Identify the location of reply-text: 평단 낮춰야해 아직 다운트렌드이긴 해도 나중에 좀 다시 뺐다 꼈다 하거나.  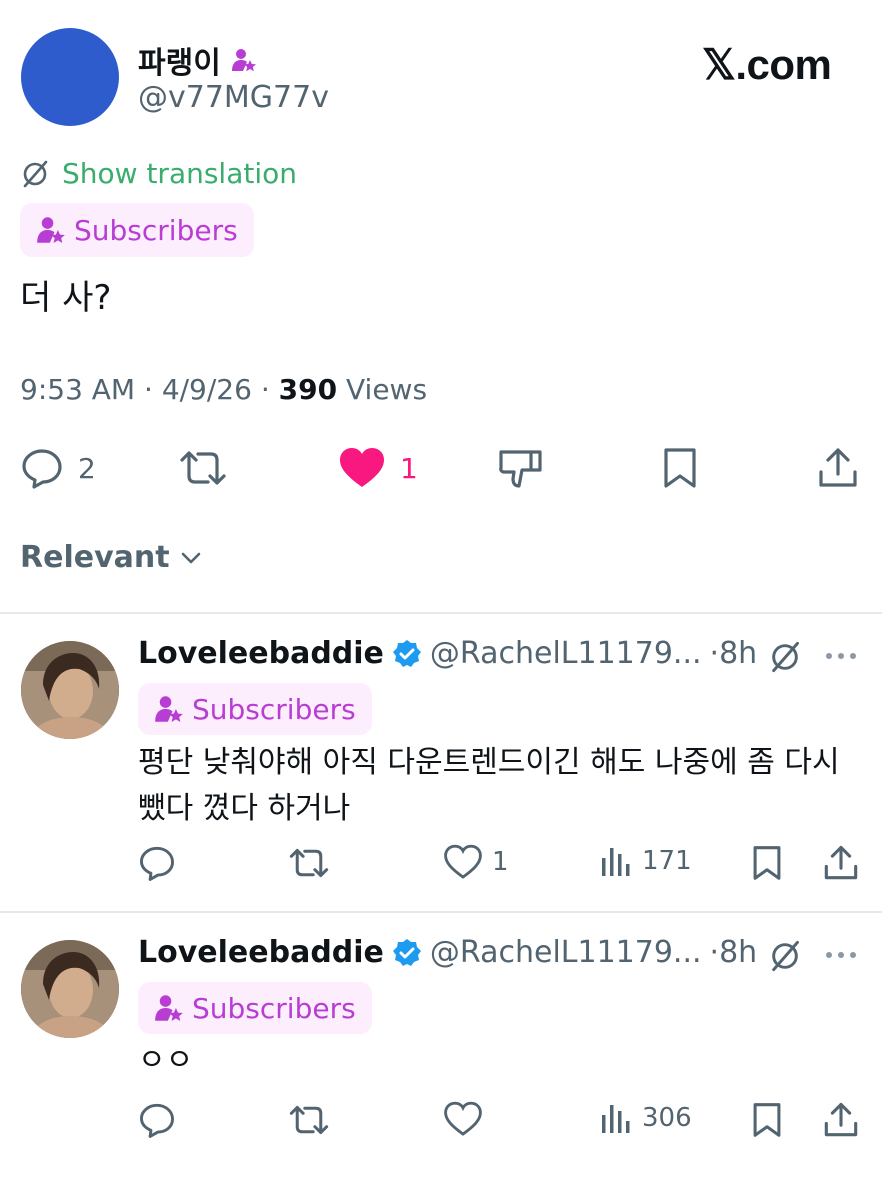
(489, 785).